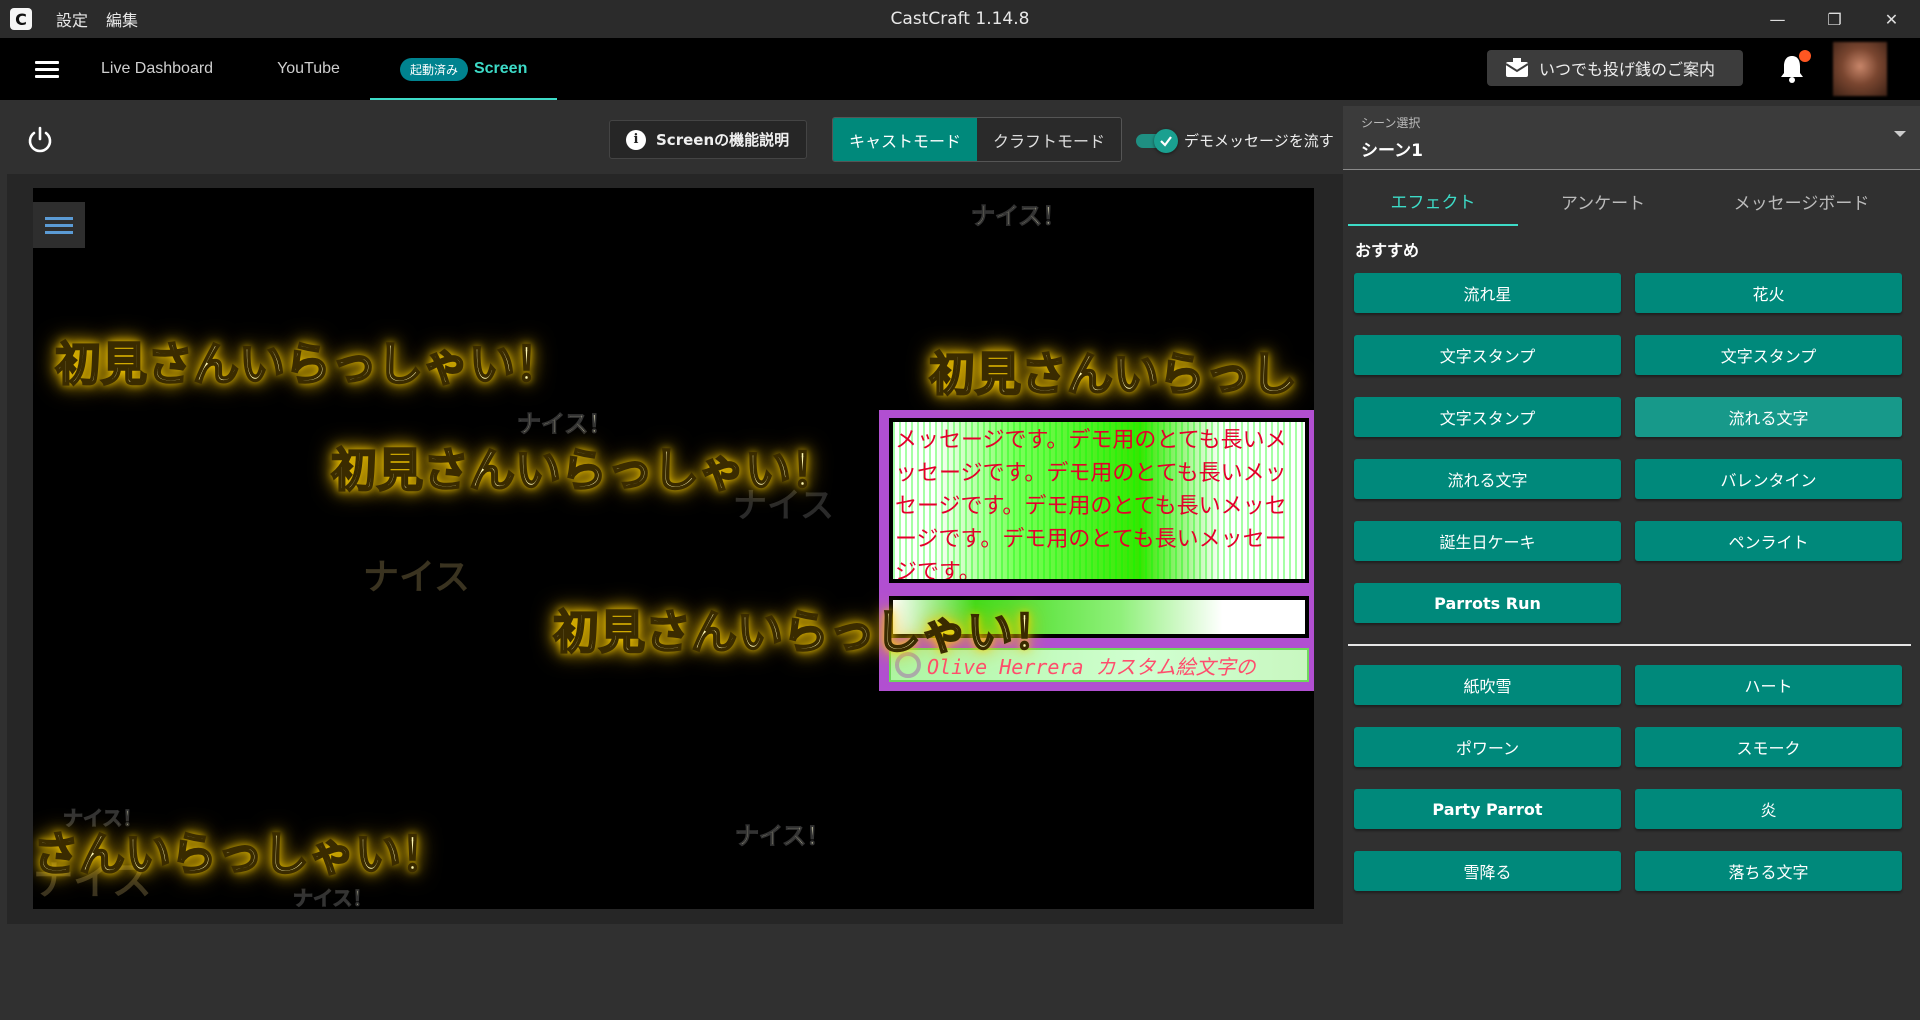 The width and height of the screenshot is (1920, 1020). What do you see at coordinates (1517, 67) in the screenshot?
I see `mail-icon` at bounding box center [1517, 67].